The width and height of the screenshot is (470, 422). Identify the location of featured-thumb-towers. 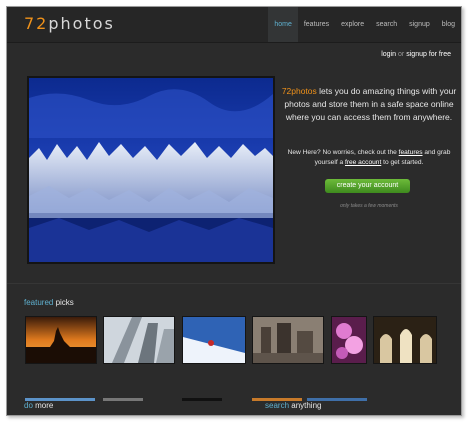
(139, 340).